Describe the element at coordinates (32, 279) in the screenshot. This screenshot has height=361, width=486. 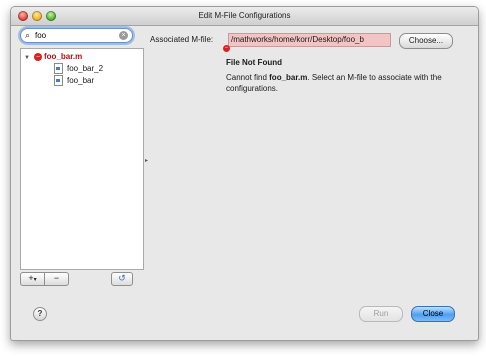
I see `add-configuration-button: +▾` at that location.